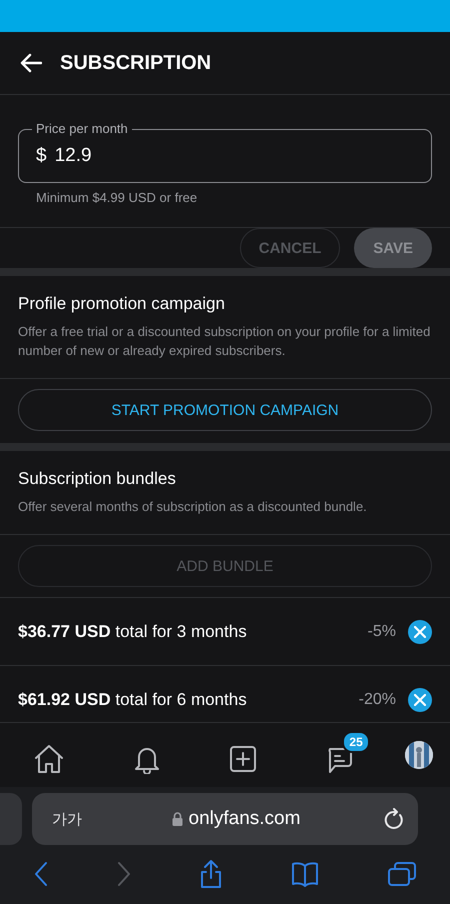 This screenshot has height=904, width=450. Describe the element at coordinates (122, 304) in the screenshot. I see `section-title: Profile promotion campaign` at that location.